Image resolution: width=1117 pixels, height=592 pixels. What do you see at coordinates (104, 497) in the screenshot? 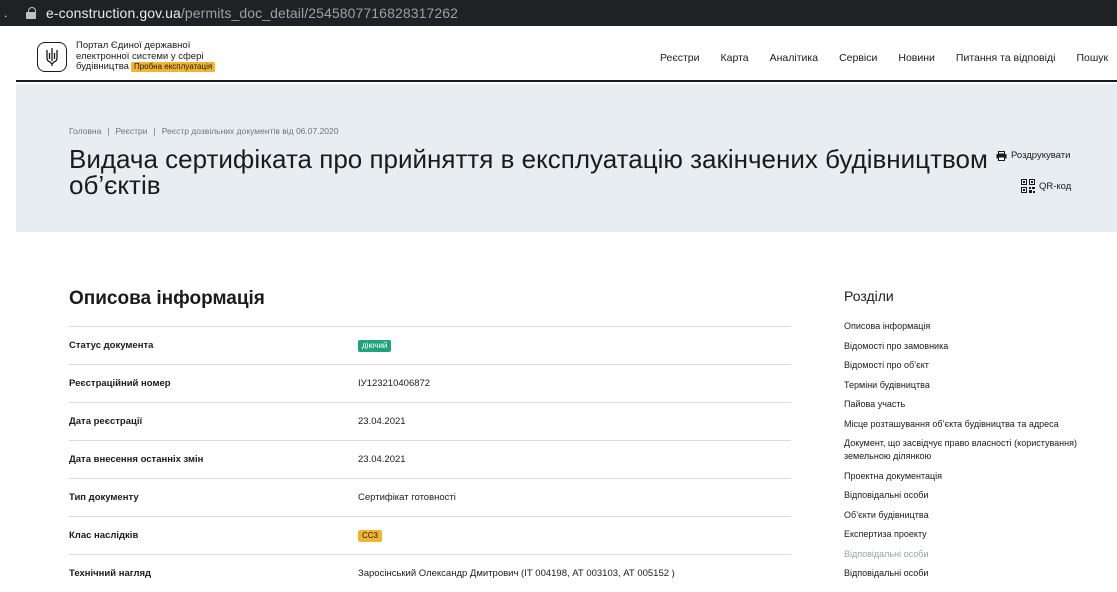
I see `row-label: Тип документу` at bounding box center [104, 497].